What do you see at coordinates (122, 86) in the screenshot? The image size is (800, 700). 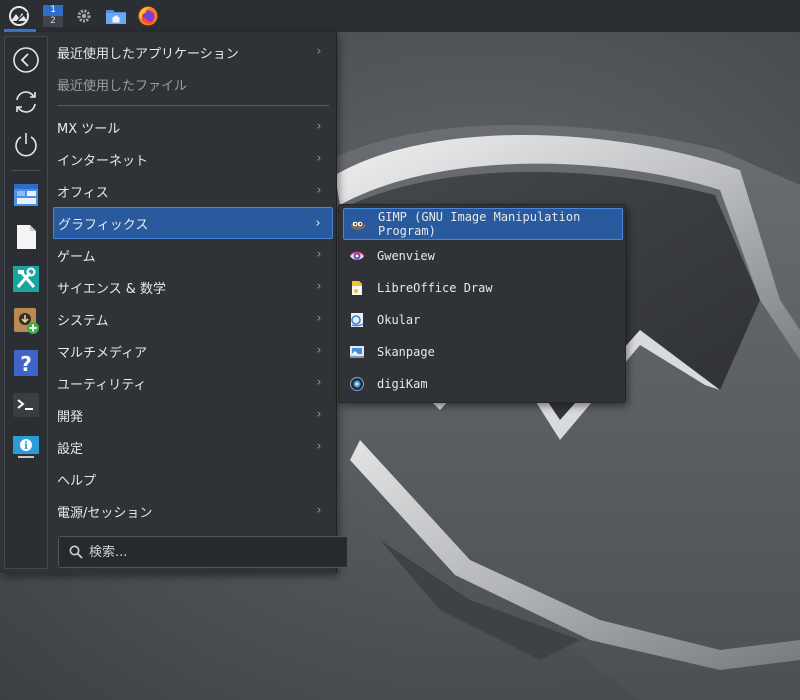 I see `category-label: 最近使用したファイル` at bounding box center [122, 86].